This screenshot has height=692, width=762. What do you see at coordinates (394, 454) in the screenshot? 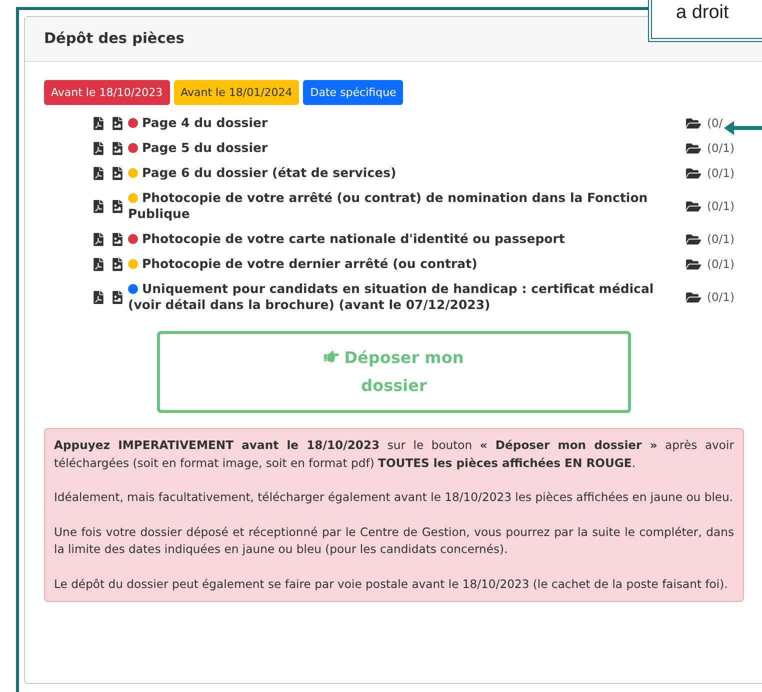
I see `alert-text: Appuyez IMPERATIVEMENT avant le 18/10/2023 sur le bouton « Déposer mon dossier » après avoir téléchargées (soit en format image, soit en format pdf) TOUTES les pièces affichées EN ROUGE.` at bounding box center [394, 454].